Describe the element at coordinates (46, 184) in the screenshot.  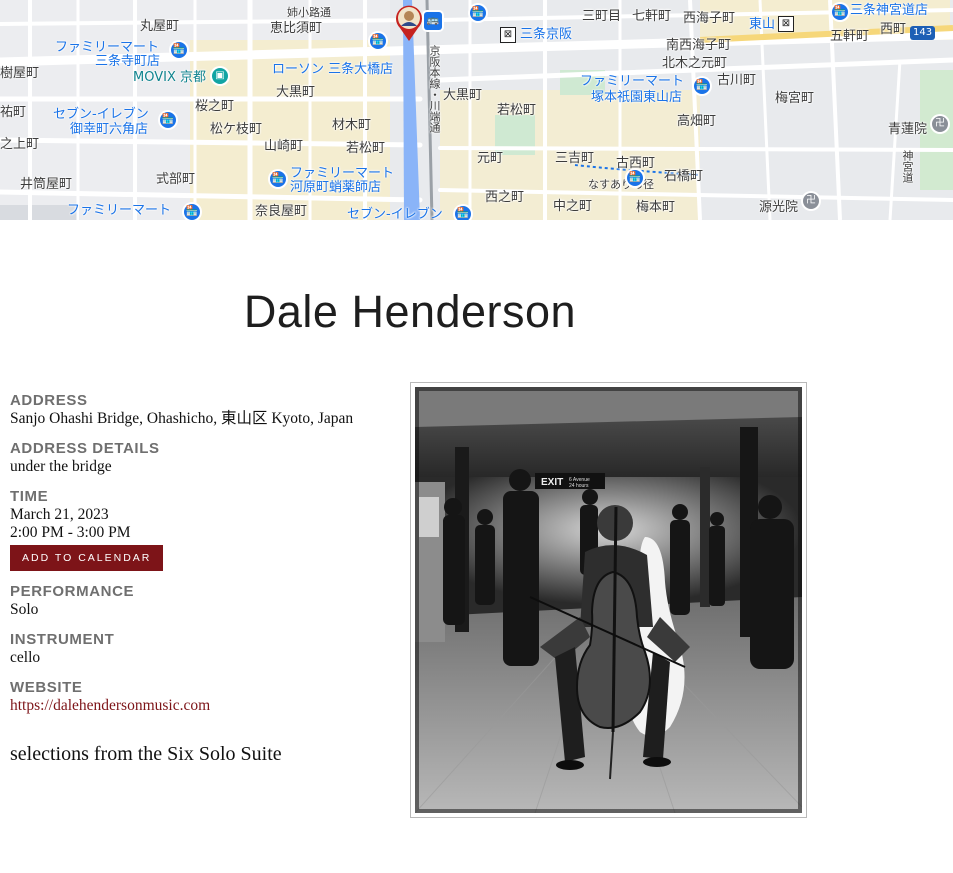
I see `map-label: 井筒屋町` at that location.